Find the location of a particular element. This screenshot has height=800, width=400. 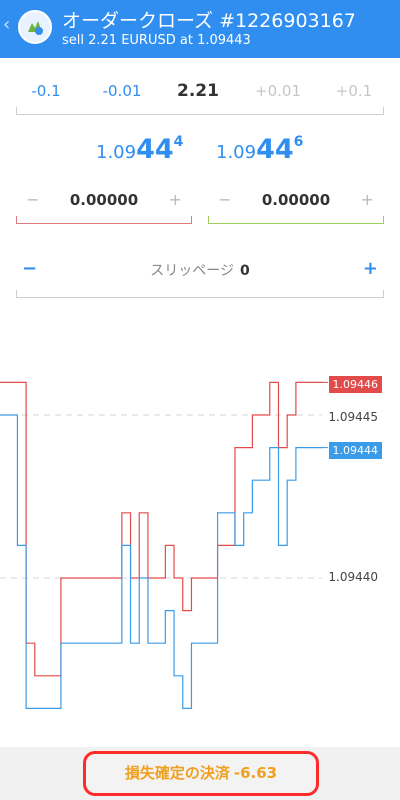

order-subtitle: sell 2.21 EURUSD at 1.09443 is located at coordinates (156, 40).